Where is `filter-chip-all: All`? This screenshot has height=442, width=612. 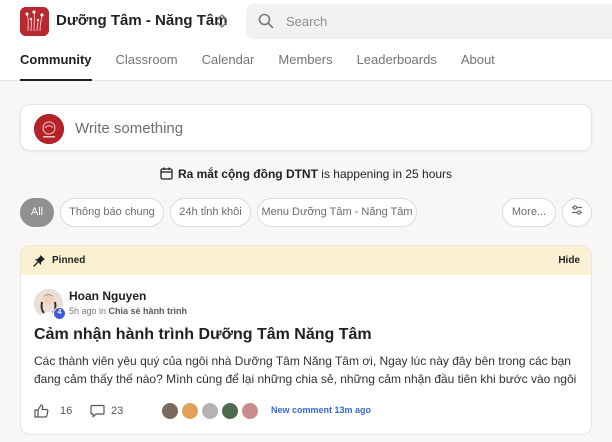
filter-chip-all: All is located at coordinates (37, 212).